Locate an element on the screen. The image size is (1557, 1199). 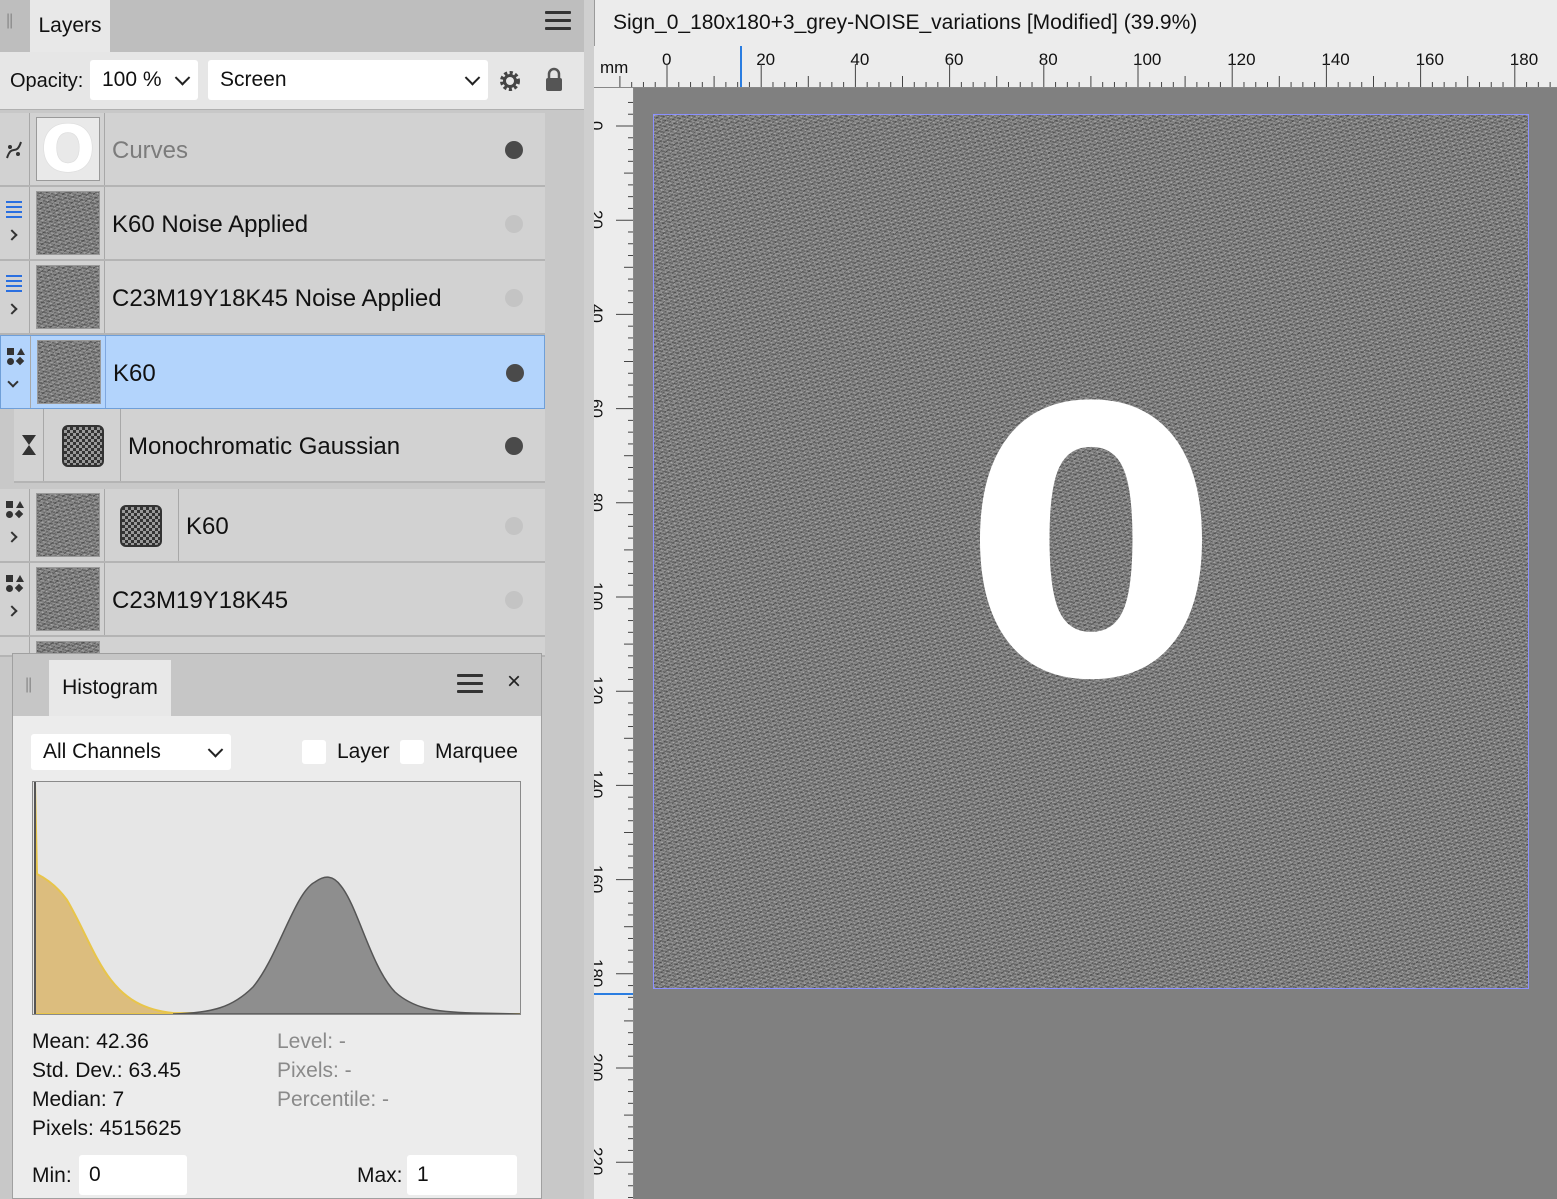
live-filter-icon is located at coordinates (29, 445).